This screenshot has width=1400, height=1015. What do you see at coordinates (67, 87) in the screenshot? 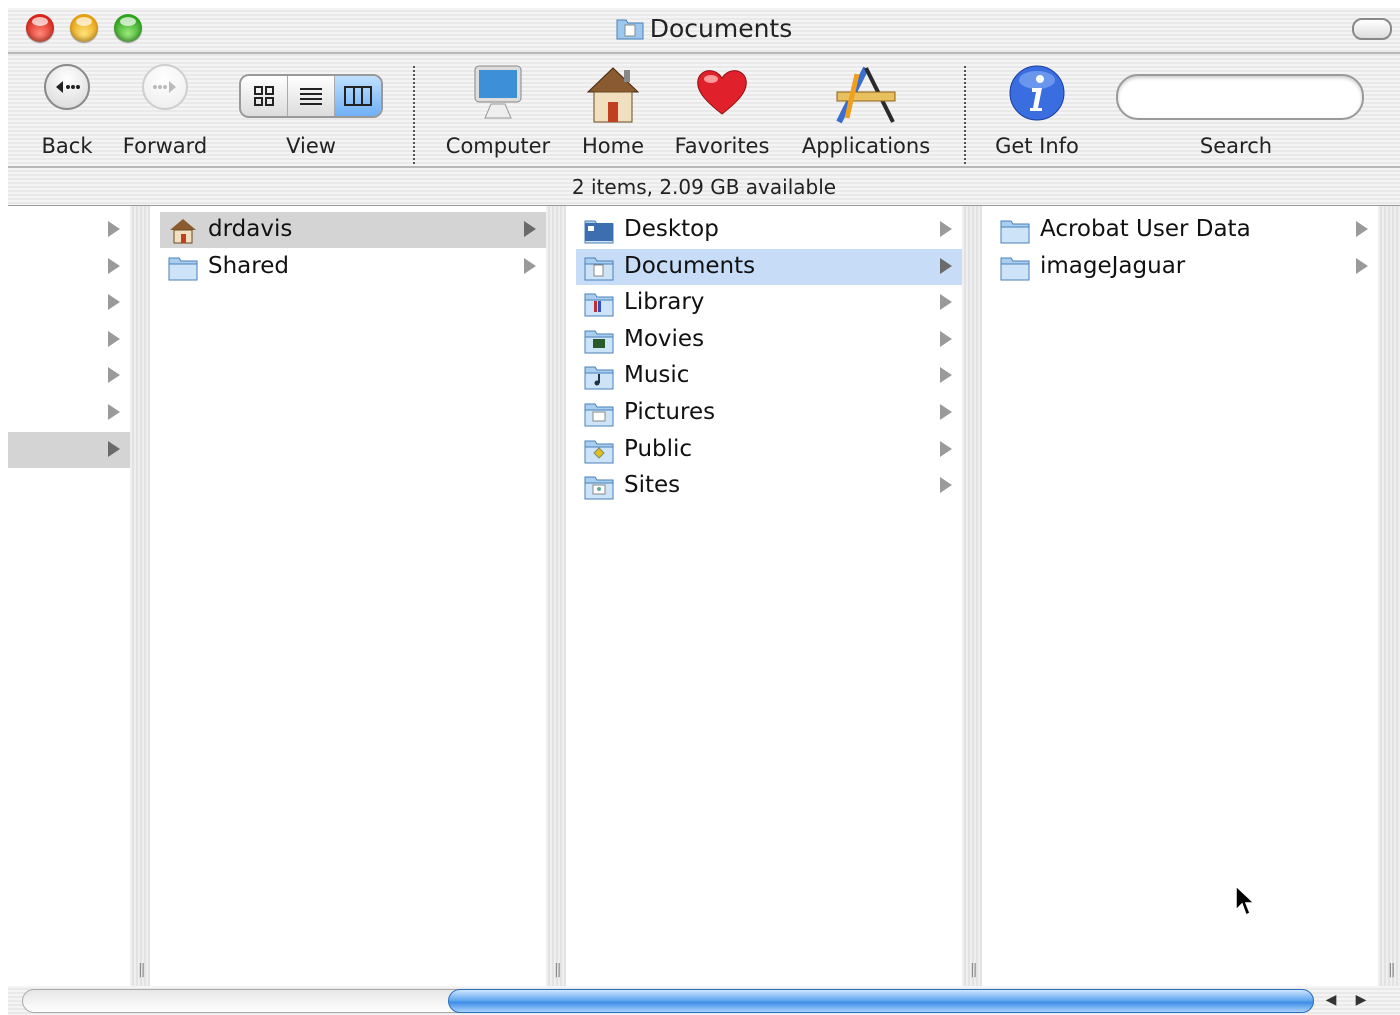
I see `back-arrow-icon` at bounding box center [67, 87].